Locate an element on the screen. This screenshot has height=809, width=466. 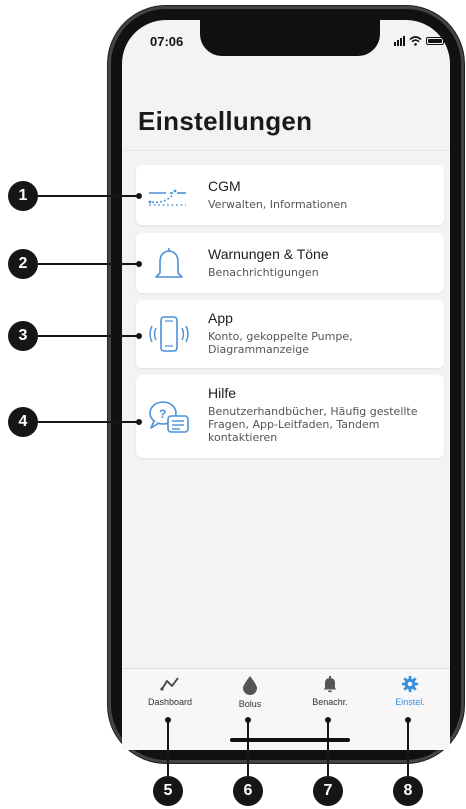
tab-label: Einstel. is located at coordinates (410, 702).